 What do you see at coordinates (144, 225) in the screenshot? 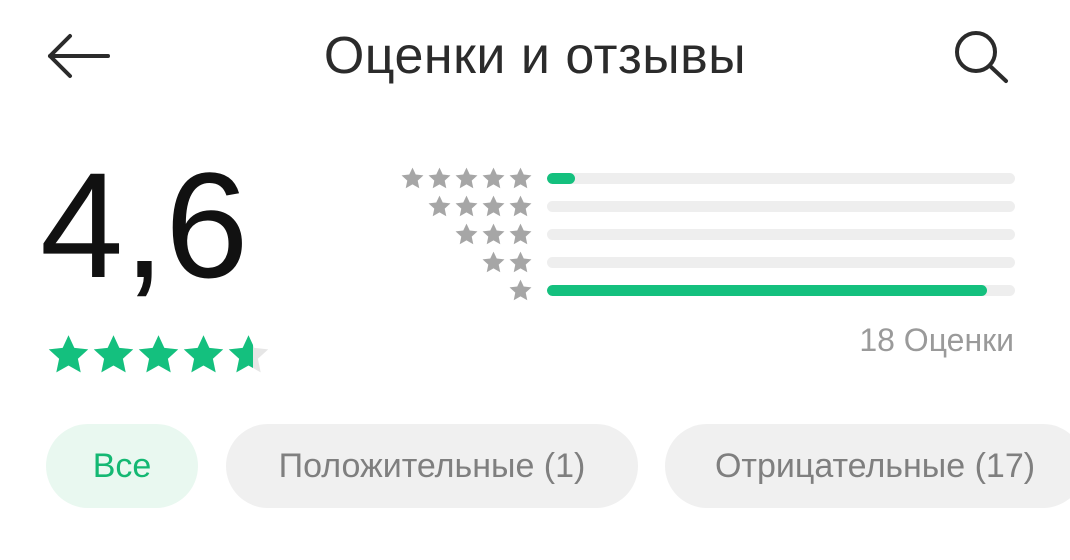
I see `average-rating: 4,6` at bounding box center [144, 225].